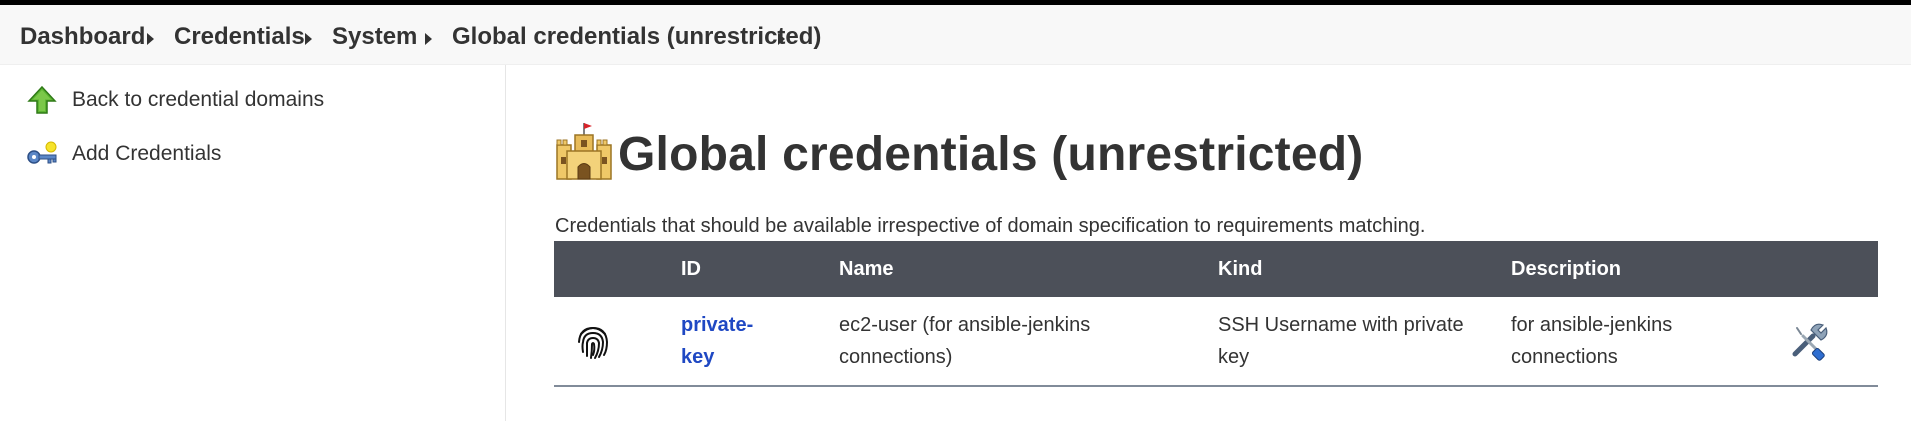 This screenshot has width=1911, height=421. What do you see at coordinates (1646, 269) in the screenshot?
I see `column-header-description: Description` at bounding box center [1646, 269].